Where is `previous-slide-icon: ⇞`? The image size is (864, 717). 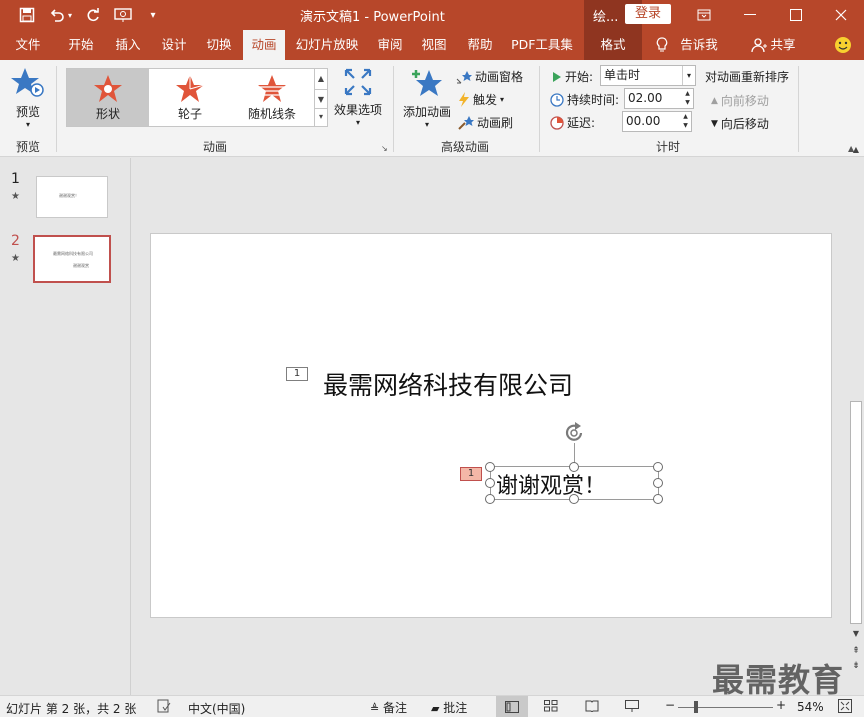
previous-slide-icon: ⇞ is located at coordinates (856, 651).